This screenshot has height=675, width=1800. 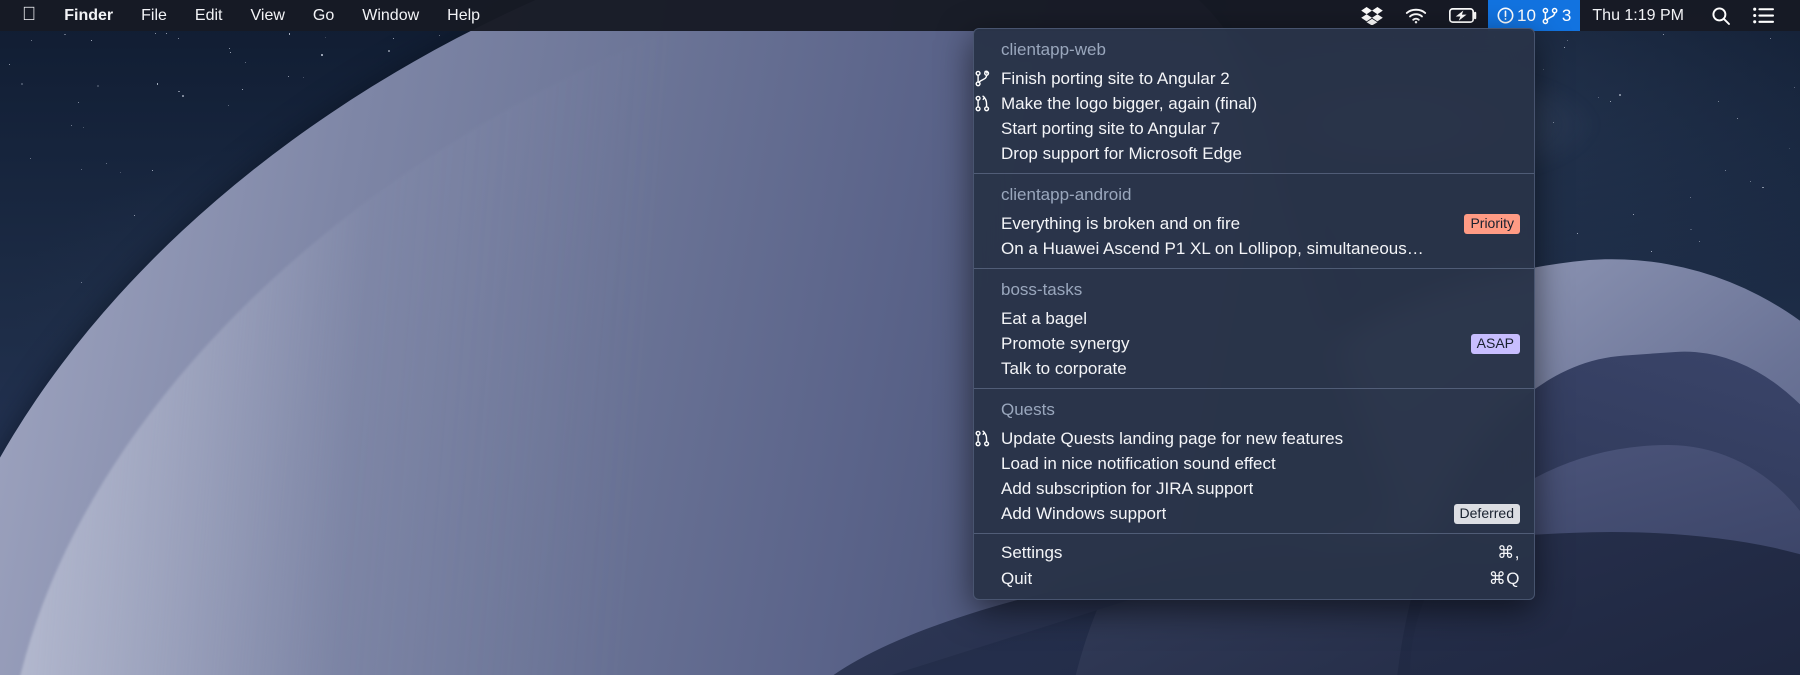 What do you see at coordinates (1042, 289) in the screenshot?
I see `section-header: boss-tasks` at bounding box center [1042, 289].